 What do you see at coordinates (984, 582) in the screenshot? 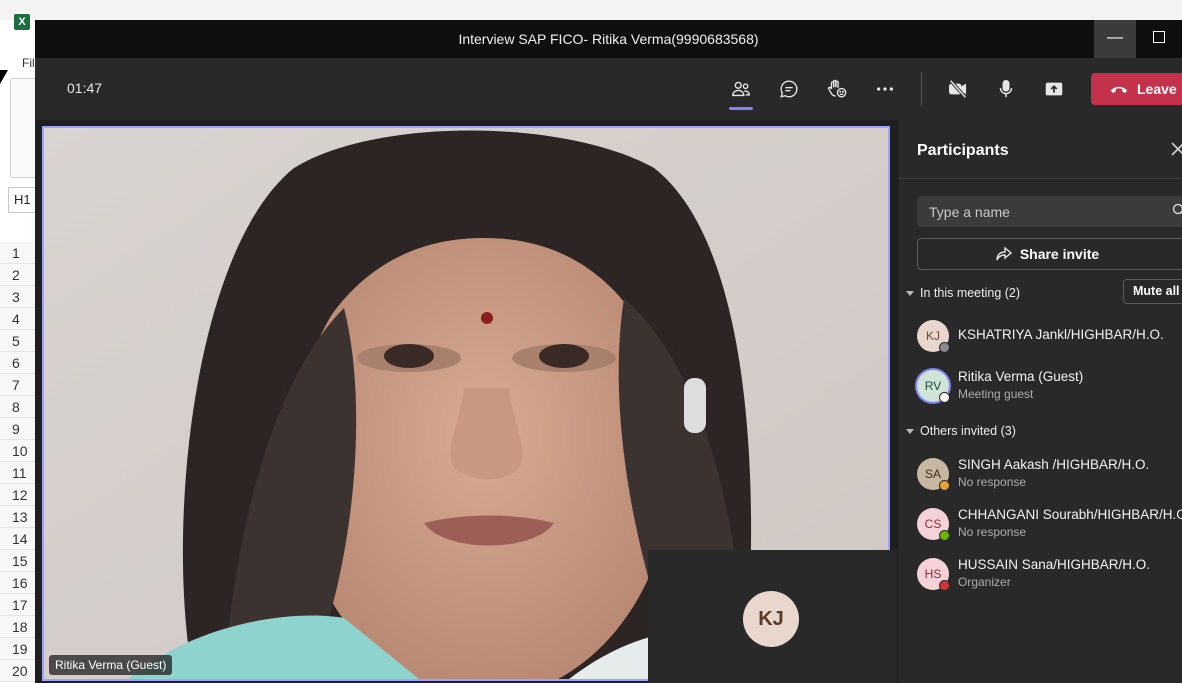
I see `participant-status: Organizer` at bounding box center [984, 582].